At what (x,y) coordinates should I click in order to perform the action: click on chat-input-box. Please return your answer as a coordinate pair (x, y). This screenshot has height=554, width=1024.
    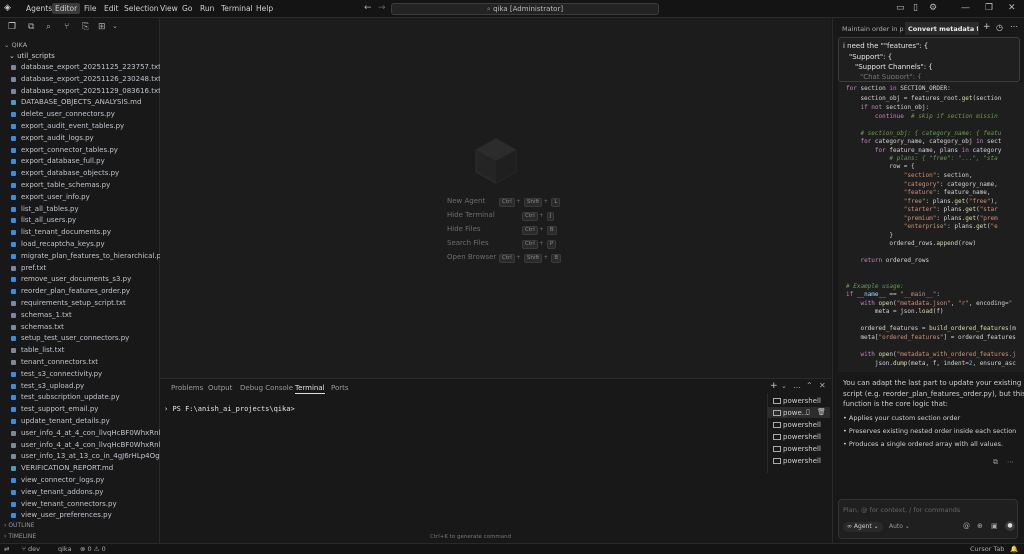
    Looking at the image, I should click on (928, 519).